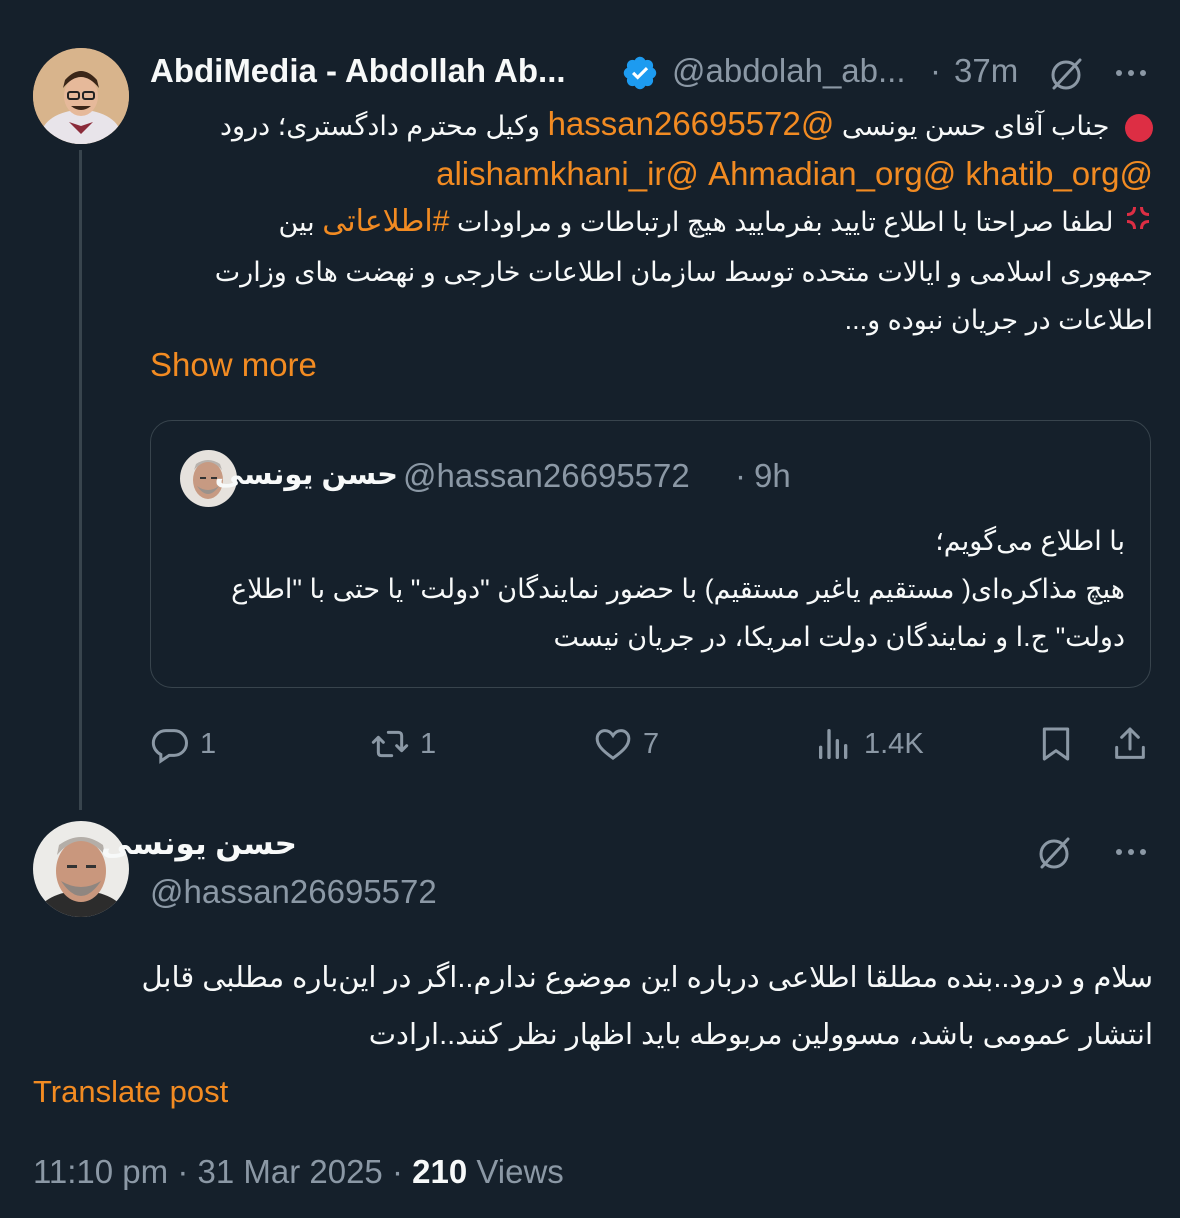 This screenshot has height=1218, width=1180. I want to click on share-button, so click(1130, 744).